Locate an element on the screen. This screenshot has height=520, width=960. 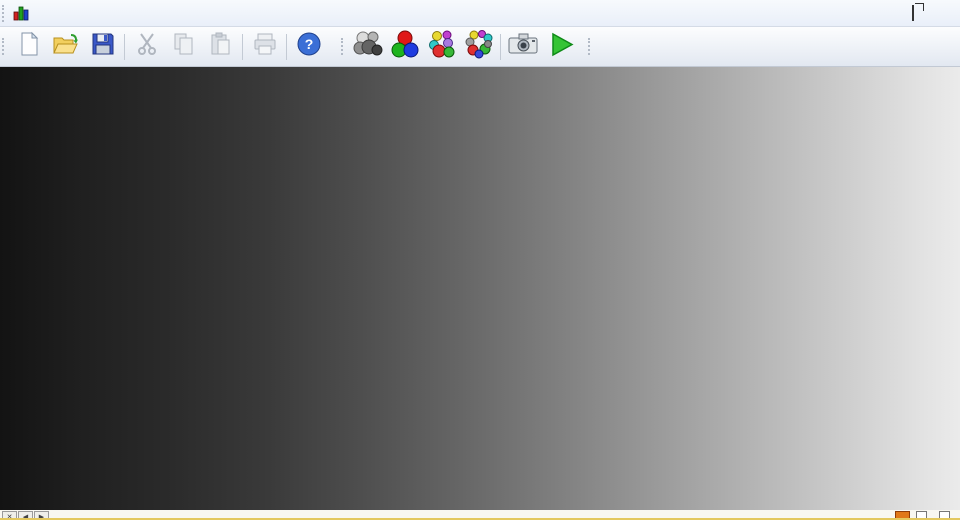
reference-checkbox is located at coordinates (944, 514).